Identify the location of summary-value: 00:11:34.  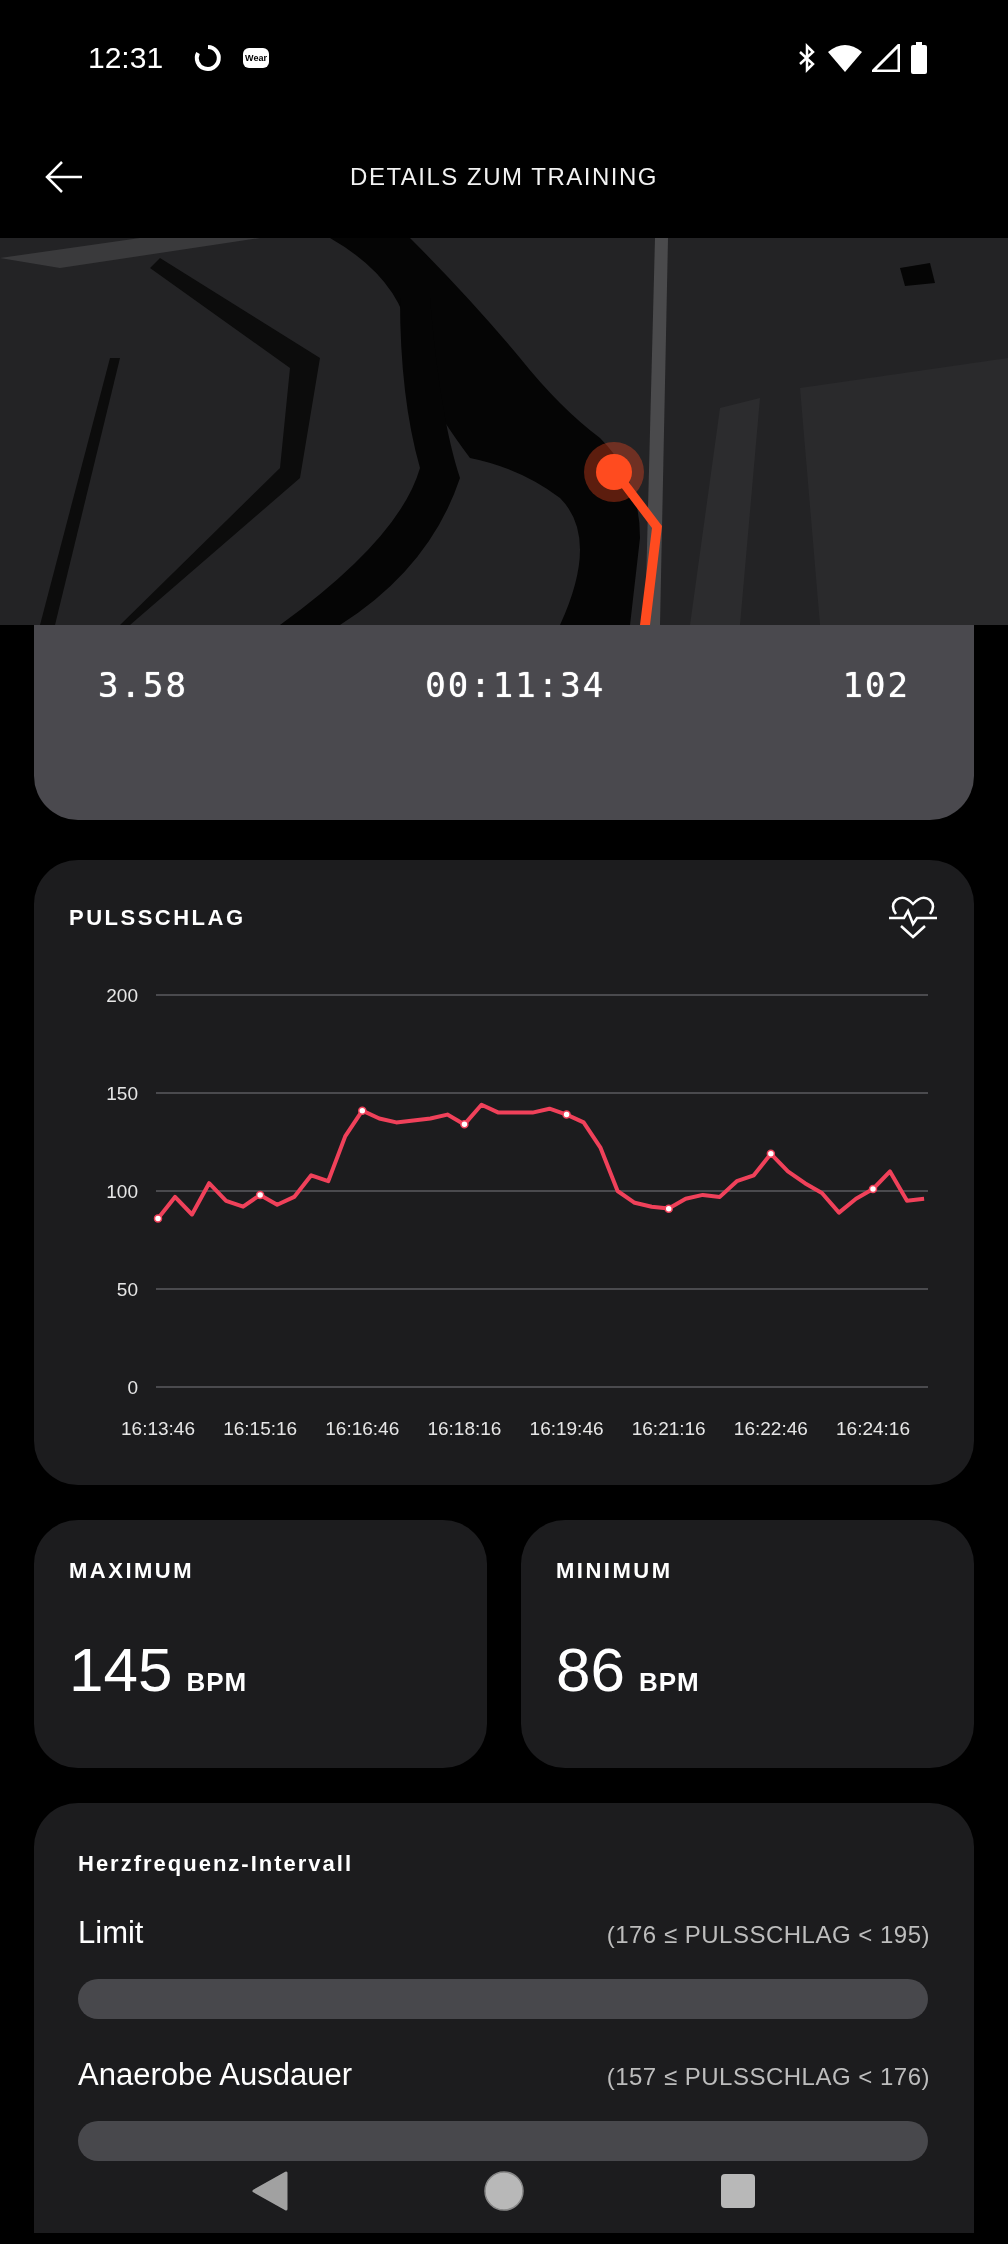
(515, 685).